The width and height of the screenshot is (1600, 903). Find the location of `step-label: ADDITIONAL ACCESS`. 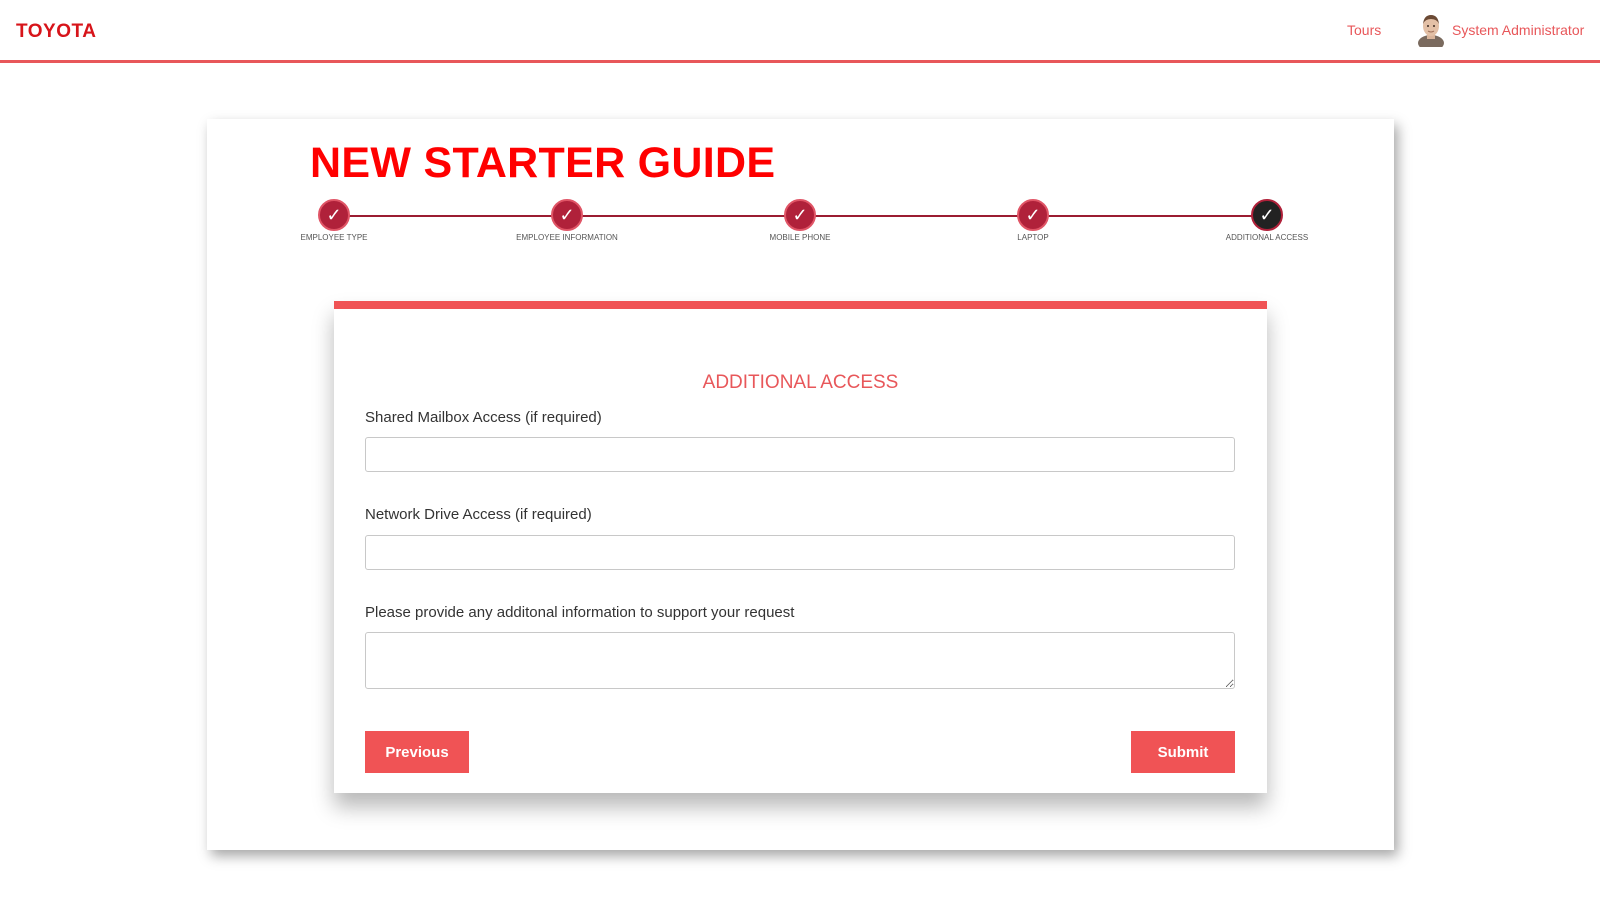

step-label: ADDITIONAL ACCESS is located at coordinates (1267, 237).